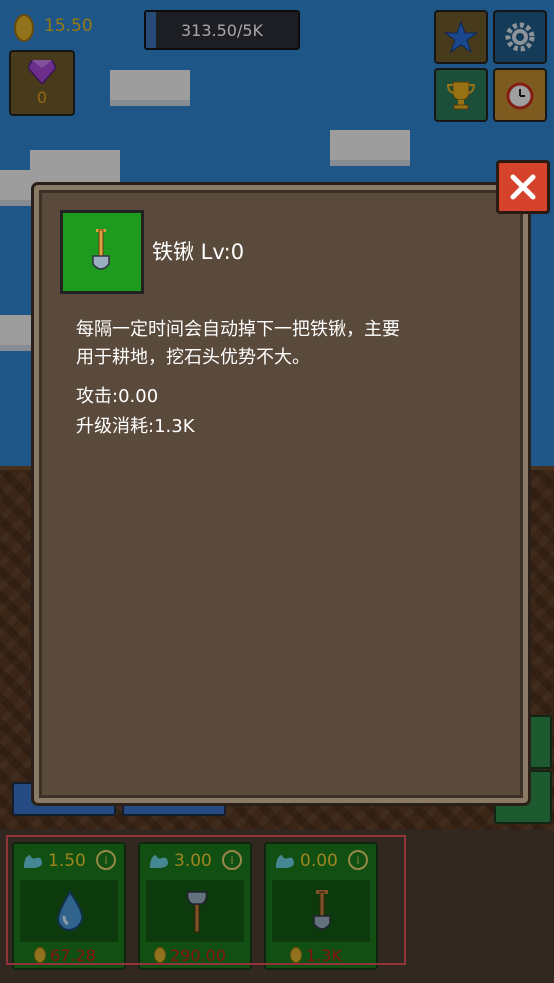 Image resolution: width=554 pixels, height=983 pixels. What do you see at coordinates (135, 426) in the screenshot?
I see `item-upgrade-cost: 升级消耗:1.3K` at bounding box center [135, 426].